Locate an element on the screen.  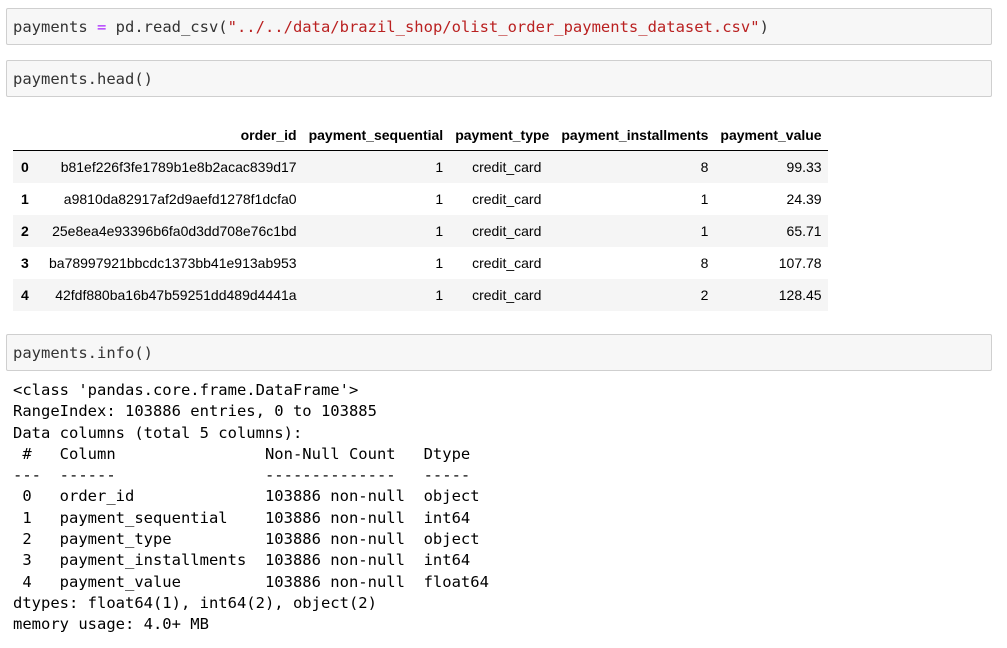
code-text: payments.info() is located at coordinates (83, 353).